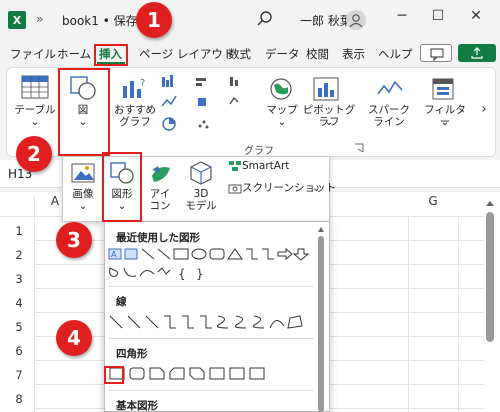 This screenshot has height=412, width=500. I want to click on comment-button, so click(436, 53).